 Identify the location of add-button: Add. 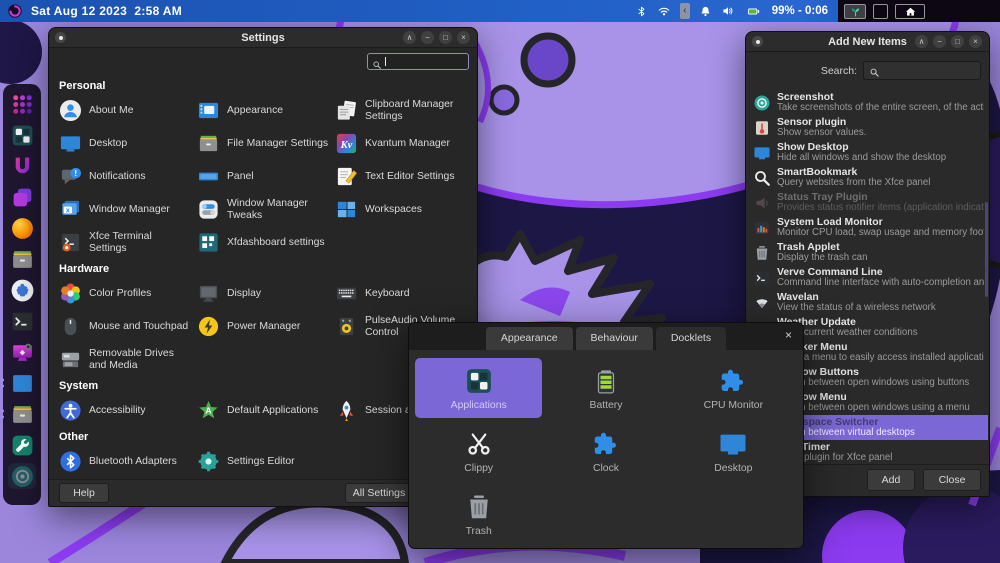
(891, 480).